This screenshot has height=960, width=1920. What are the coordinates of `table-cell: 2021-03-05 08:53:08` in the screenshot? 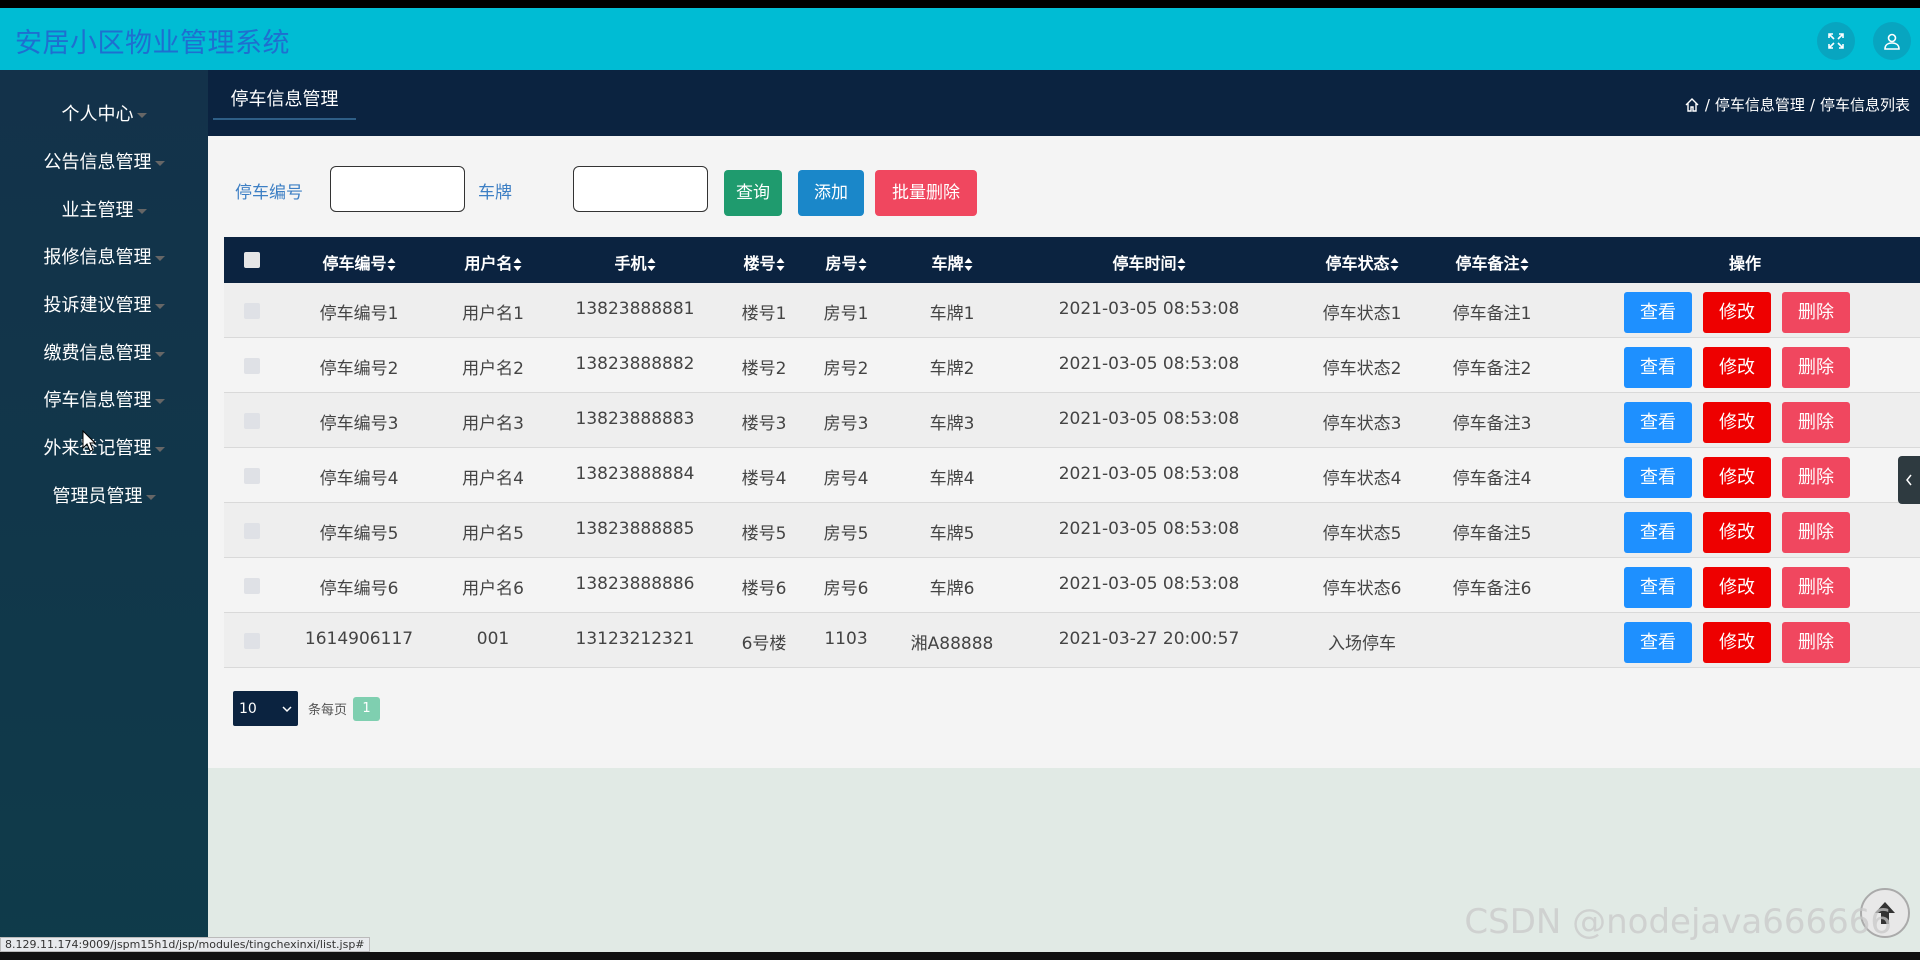 It's located at (1149, 529).